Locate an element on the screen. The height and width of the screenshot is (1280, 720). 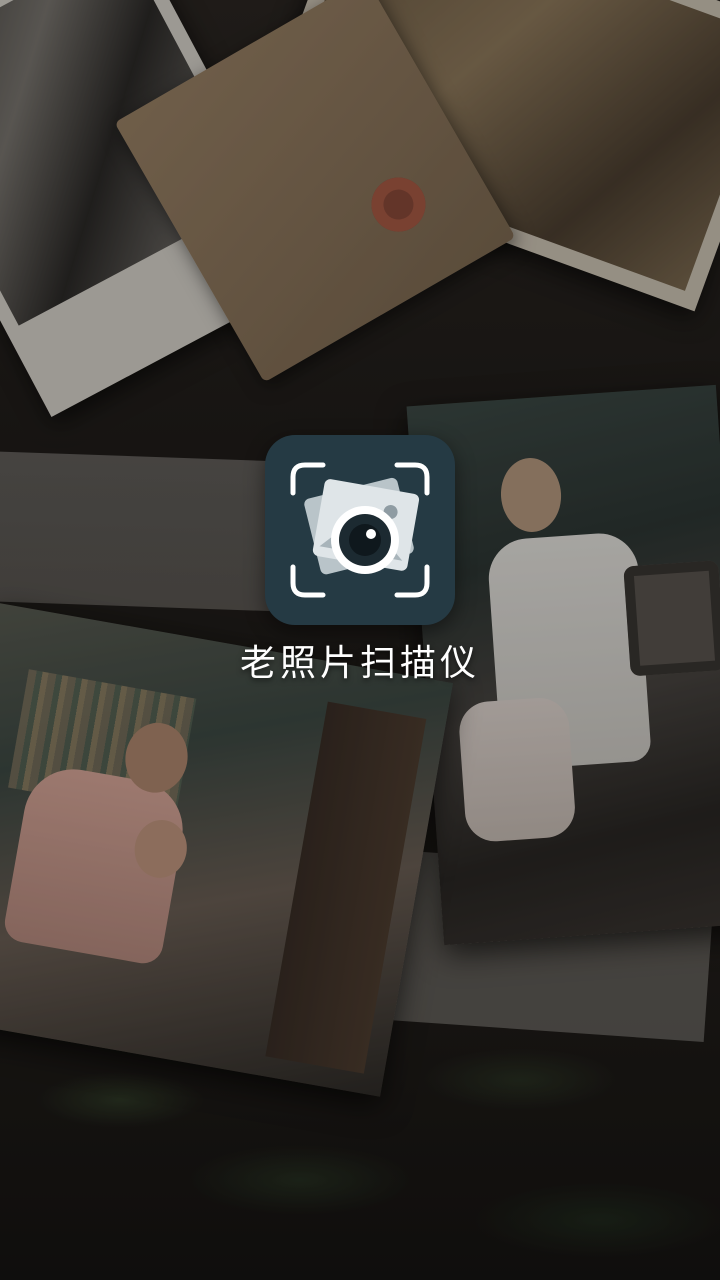
app-logo is located at coordinates (360, 530).